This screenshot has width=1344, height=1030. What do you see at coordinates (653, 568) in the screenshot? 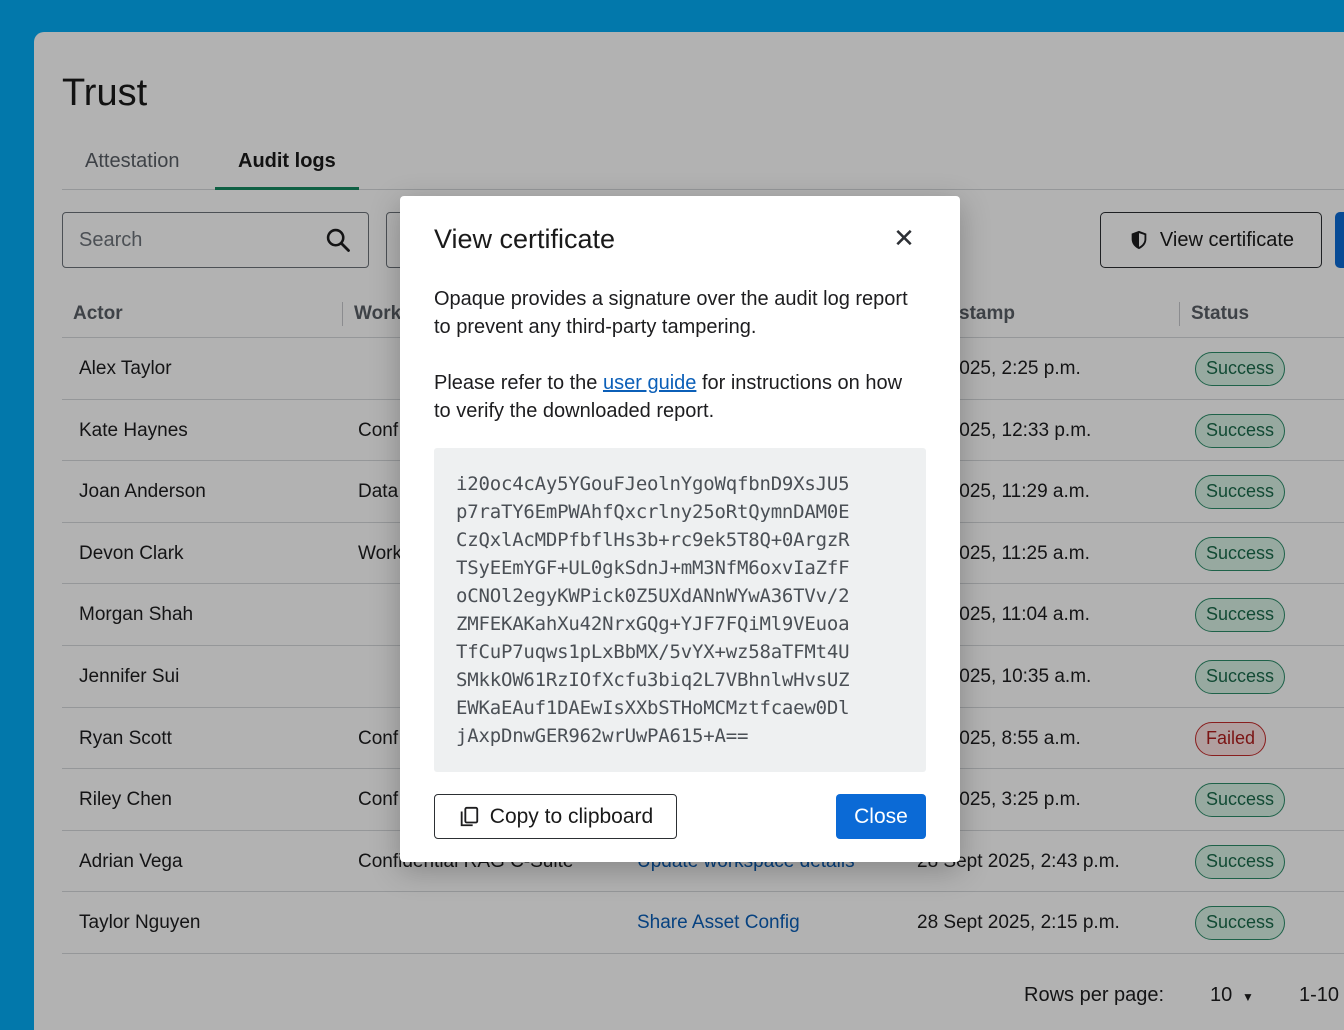
I see `signature-line: TSyEEmYGF+UL0gkSdnJ+mM3NfM6oxvIaZfF` at bounding box center [653, 568].